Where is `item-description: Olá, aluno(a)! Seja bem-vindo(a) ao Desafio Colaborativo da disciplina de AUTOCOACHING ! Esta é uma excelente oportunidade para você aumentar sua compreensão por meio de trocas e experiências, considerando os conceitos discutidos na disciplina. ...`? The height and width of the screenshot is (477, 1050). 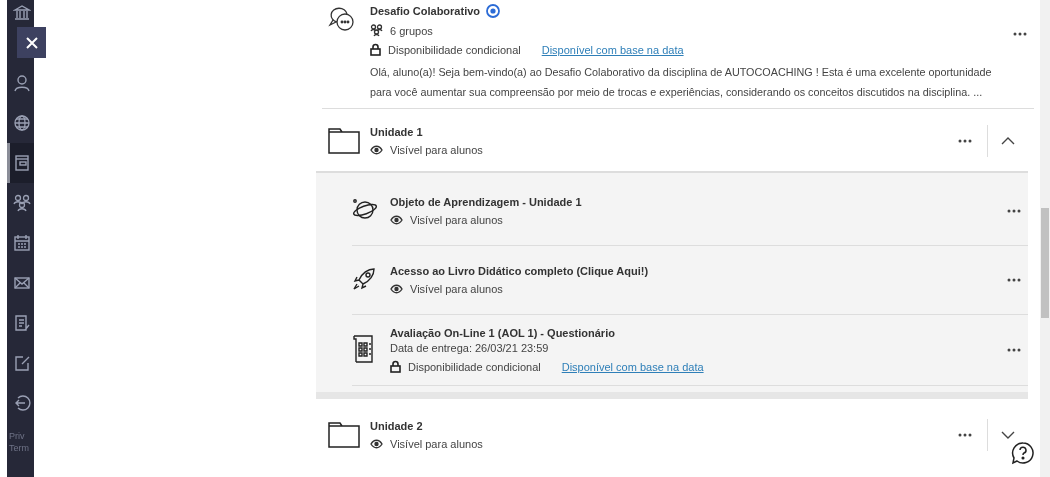 item-description: Olá, aluno(a)! Seja bem-vindo(a) ao Desafio Colaborativo da disciplina de AUTOCOACHING ! Esta é uma excelente oportunidade para você aumentar sua compreensão por meio de trocas e experiências, considerando os conceitos discutidos na disciplina. ... is located at coordinates (681, 82).